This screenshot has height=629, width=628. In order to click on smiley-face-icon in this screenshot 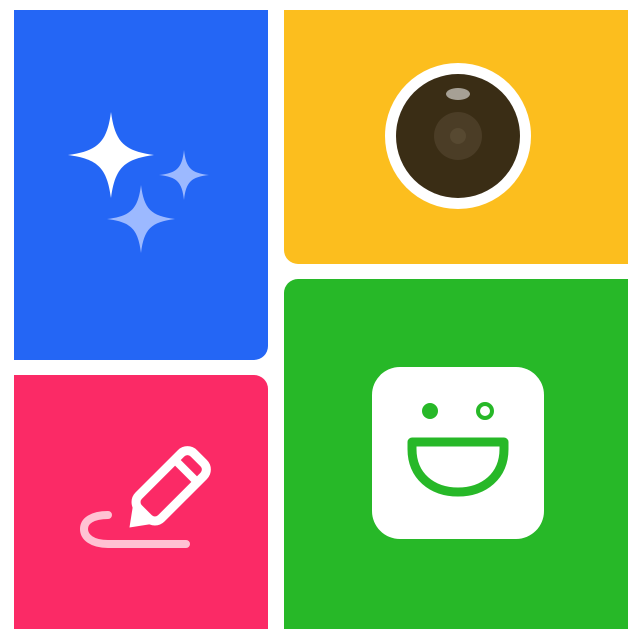, I will do `click(458, 453)`.